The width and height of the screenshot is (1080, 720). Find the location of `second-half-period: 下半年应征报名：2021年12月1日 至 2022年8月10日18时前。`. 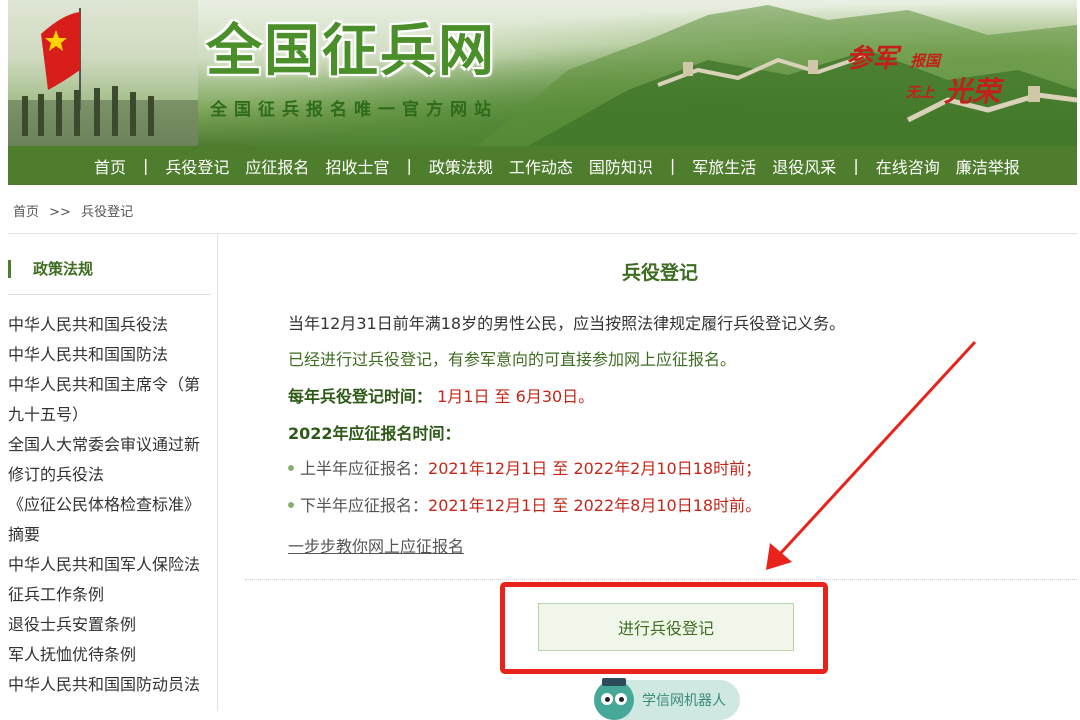

second-half-period: 下半年应征报名：2021年12月1日 至 2022年8月10日18时前。 is located at coordinates (524, 506).